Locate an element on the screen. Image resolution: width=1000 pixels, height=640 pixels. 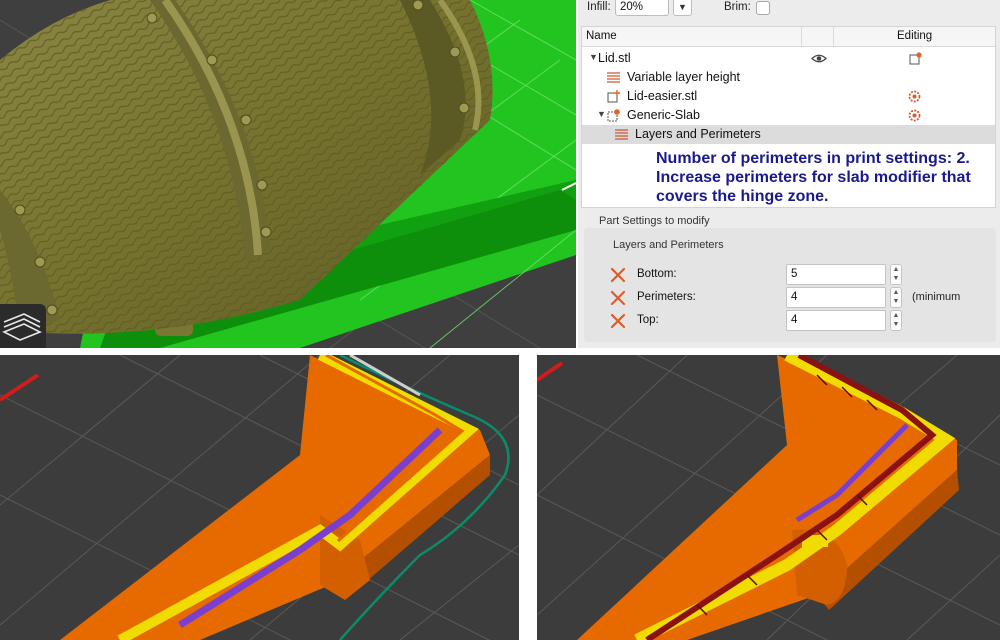
brim-label: Brim: is located at coordinates (737, 7).